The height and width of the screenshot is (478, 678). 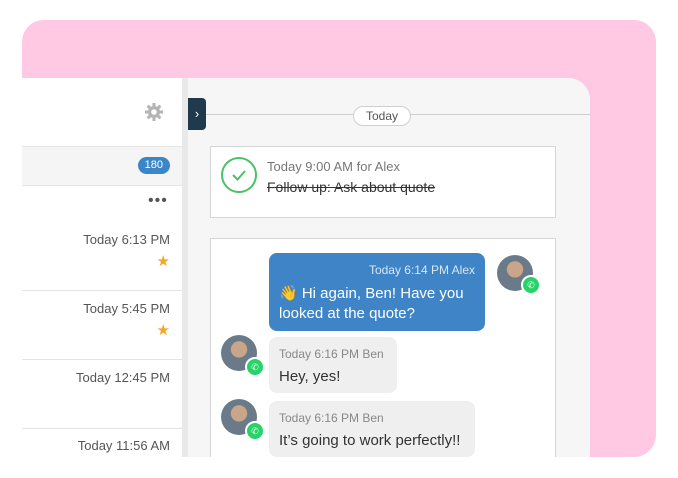 What do you see at coordinates (102, 256) in the screenshot?
I see `list-item: Today 6:13 PM ★` at bounding box center [102, 256].